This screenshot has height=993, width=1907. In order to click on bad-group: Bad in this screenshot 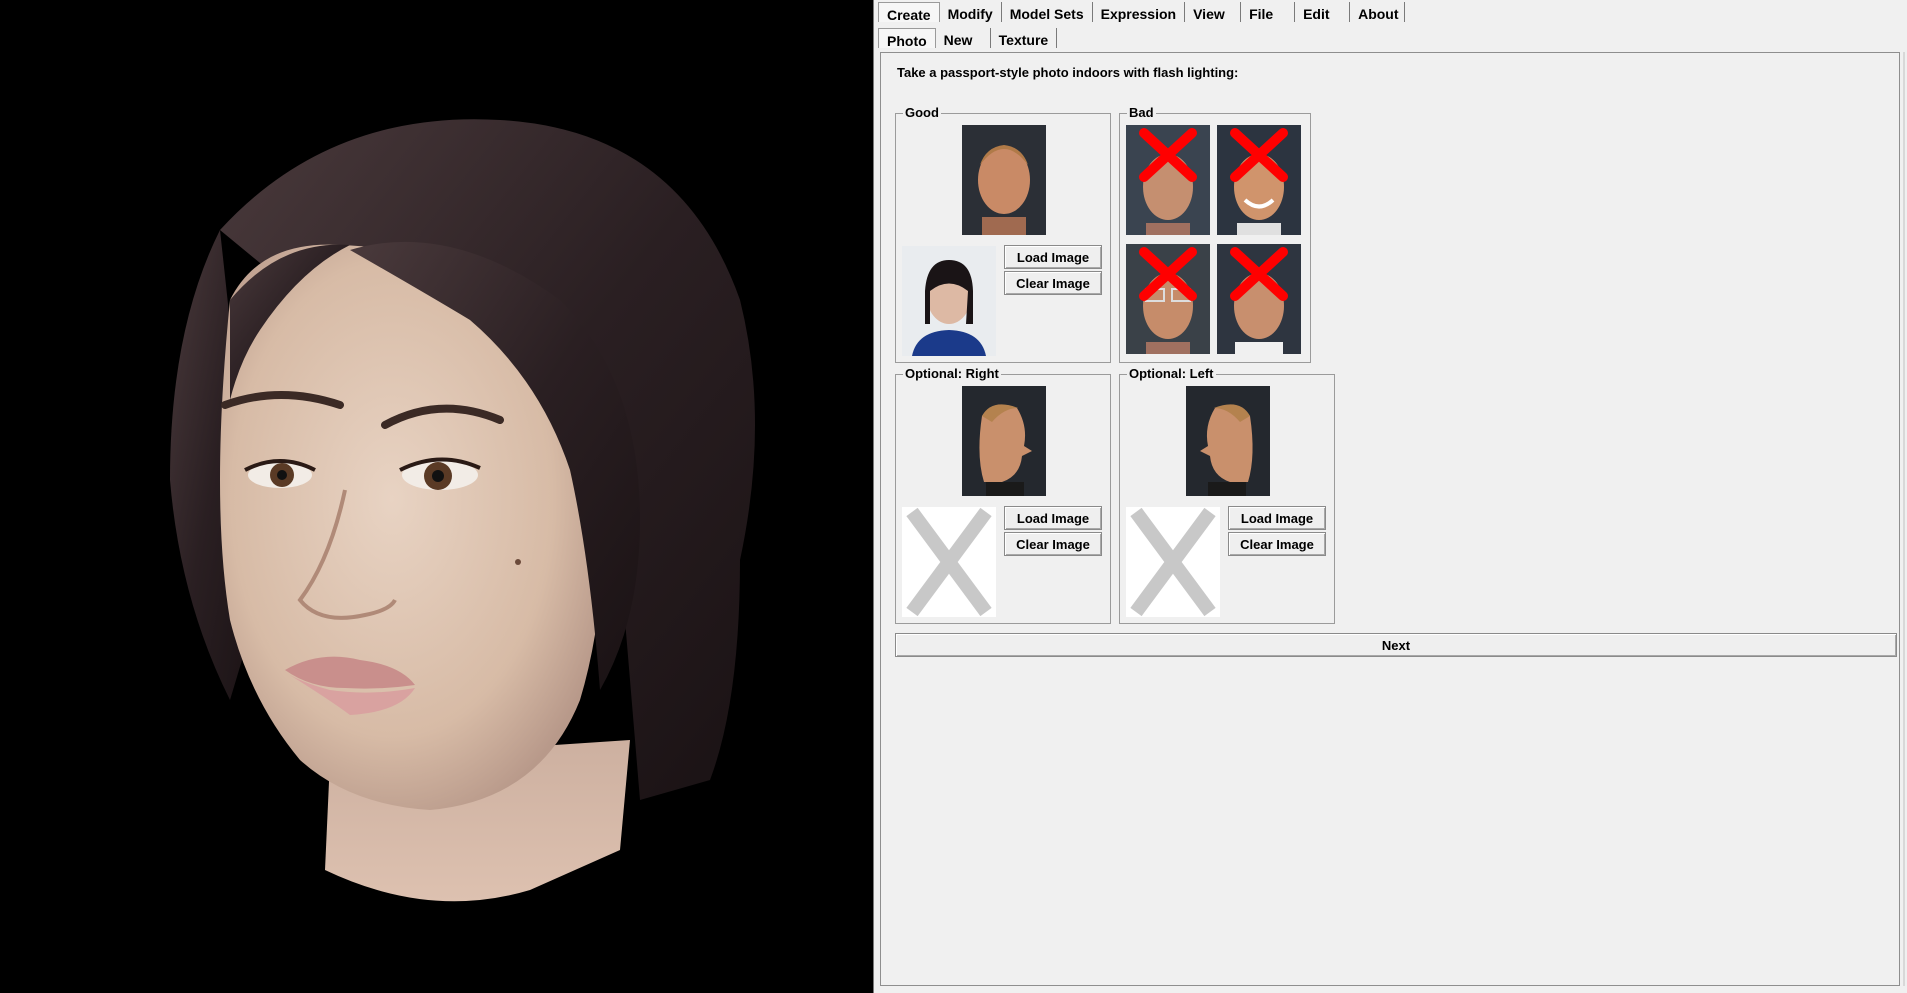, I will do `click(1215, 234)`.